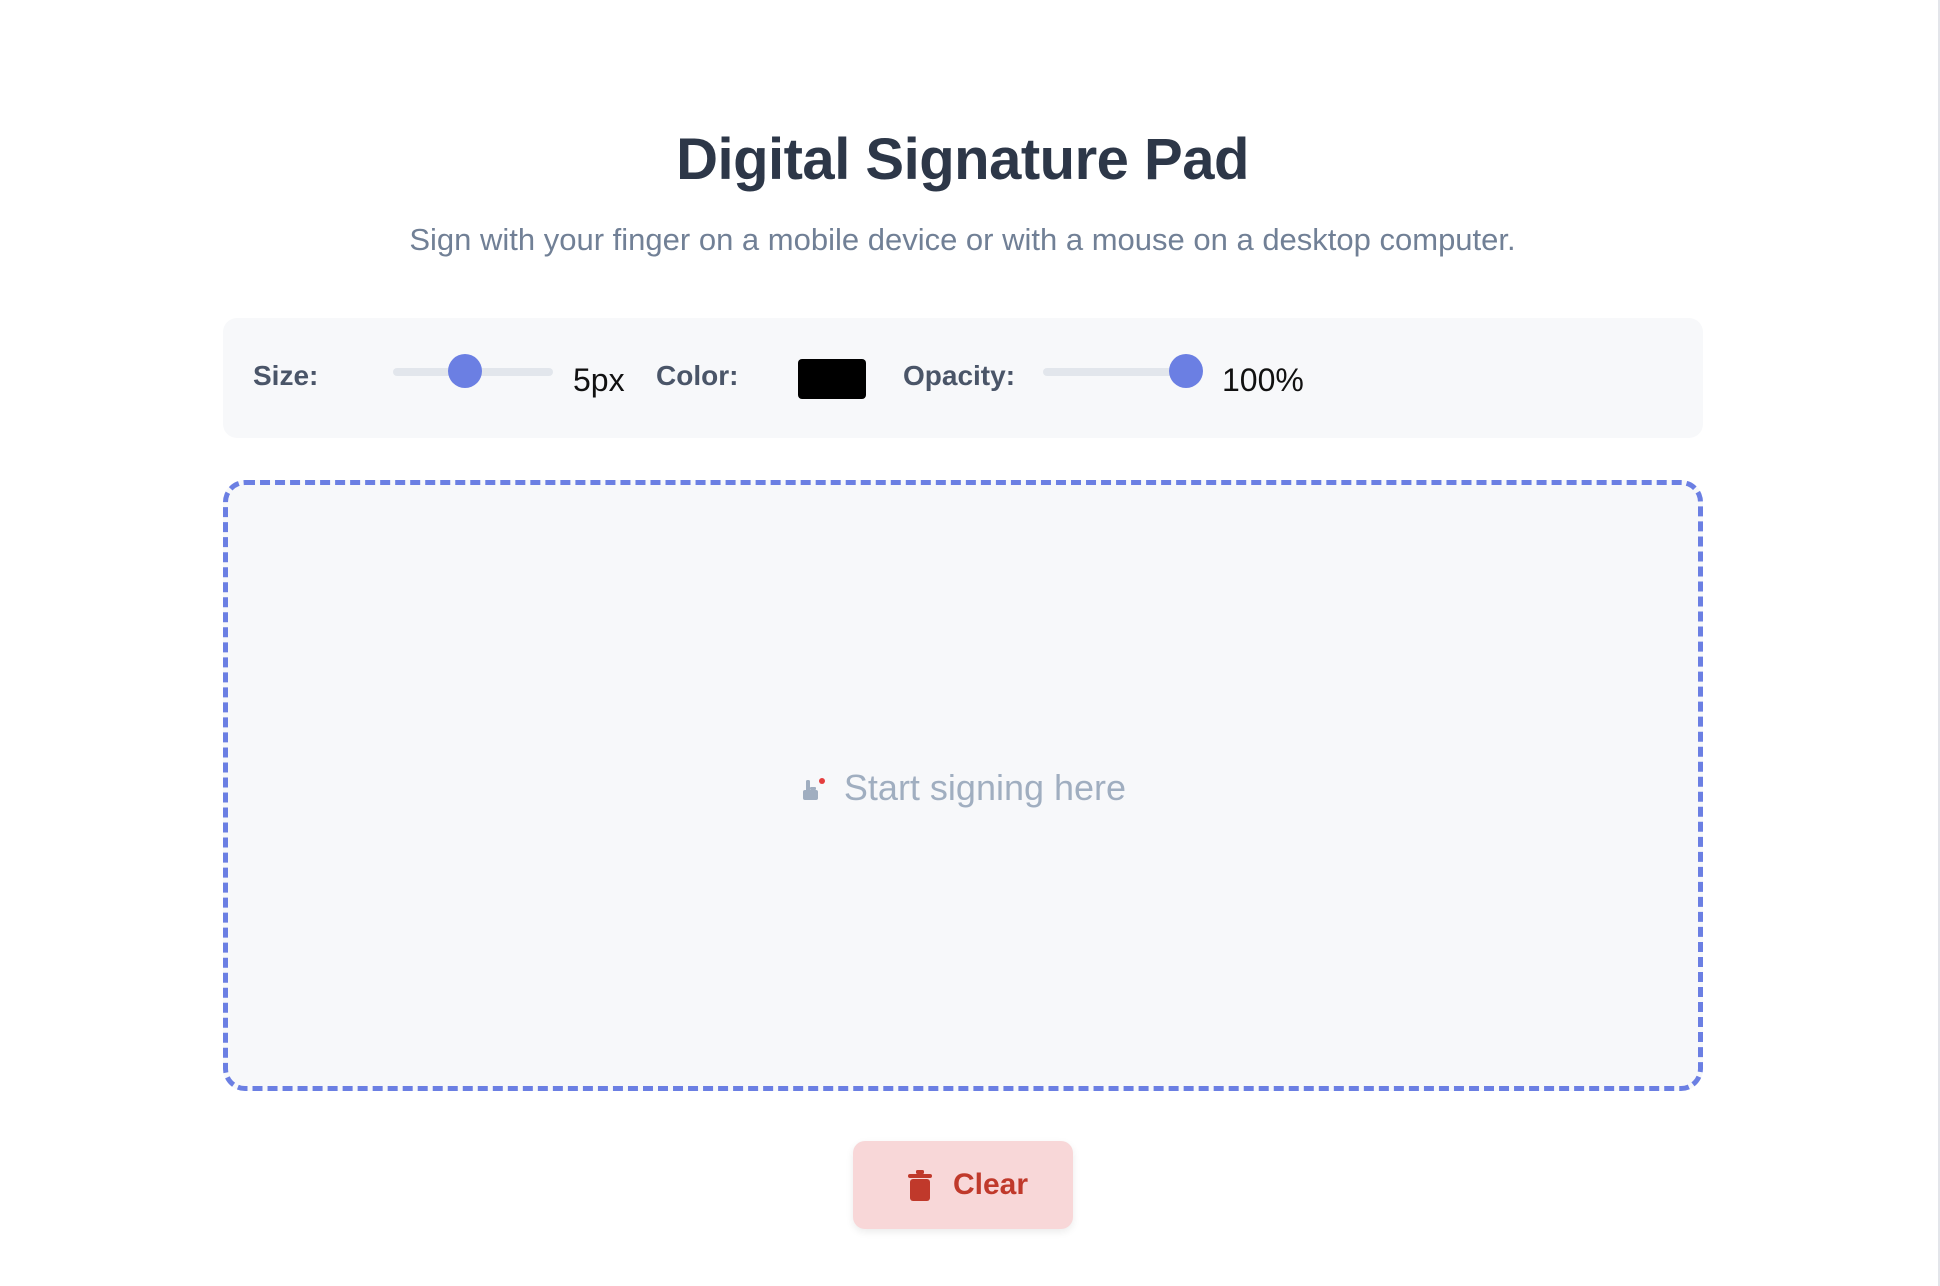 This screenshot has height=1286, width=1940. What do you see at coordinates (1186, 371) in the screenshot?
I see `opacity-slider-thumb` at bounding box center [1186, 371].